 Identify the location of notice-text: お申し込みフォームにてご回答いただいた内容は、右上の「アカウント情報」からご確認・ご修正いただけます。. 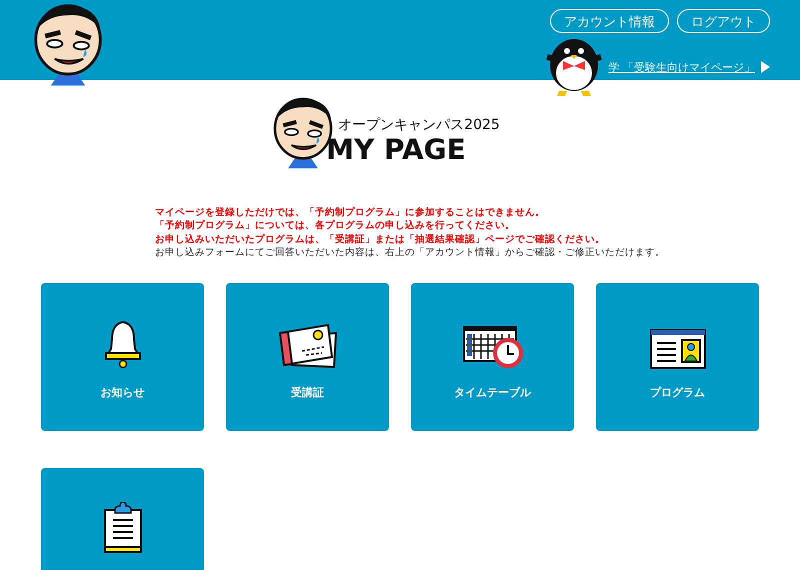
(410, 253).